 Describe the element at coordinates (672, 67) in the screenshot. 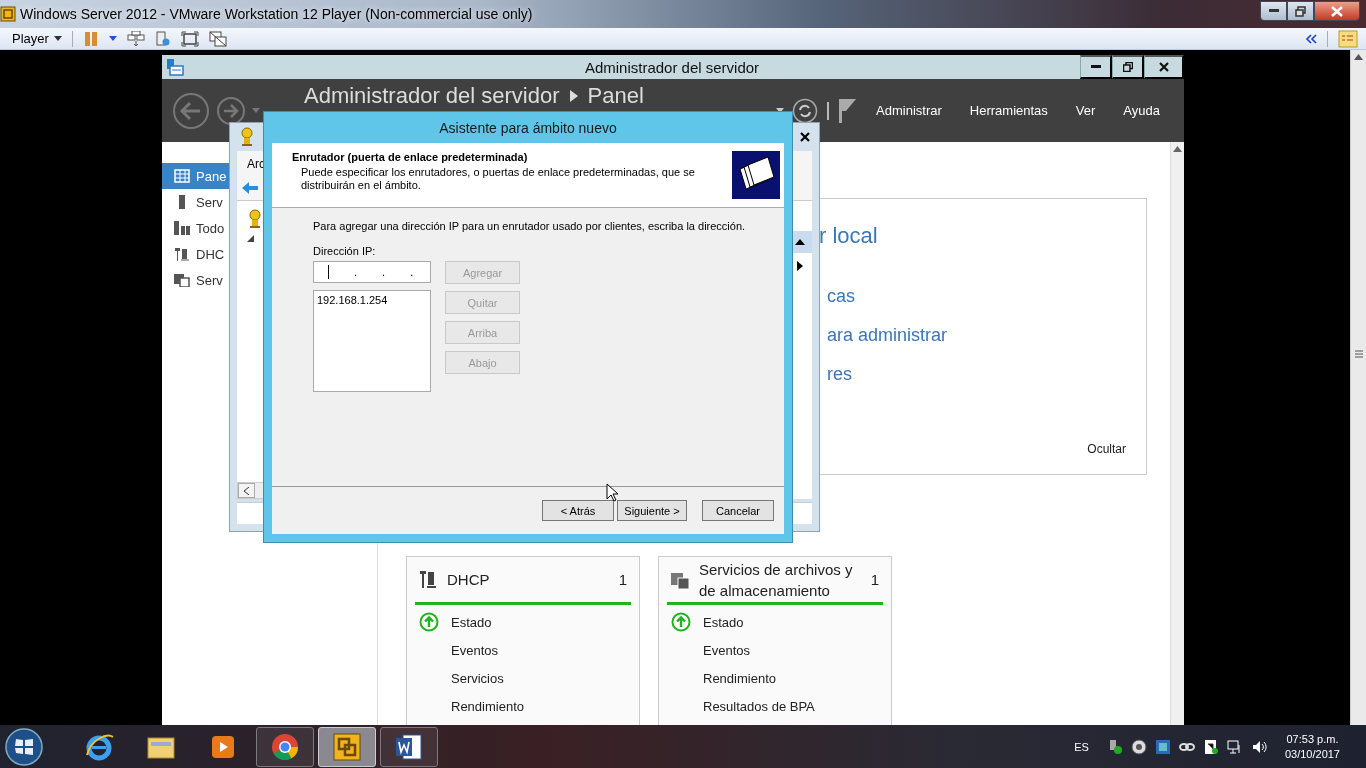

I see `window-title: Administrador del servidor` at that location.